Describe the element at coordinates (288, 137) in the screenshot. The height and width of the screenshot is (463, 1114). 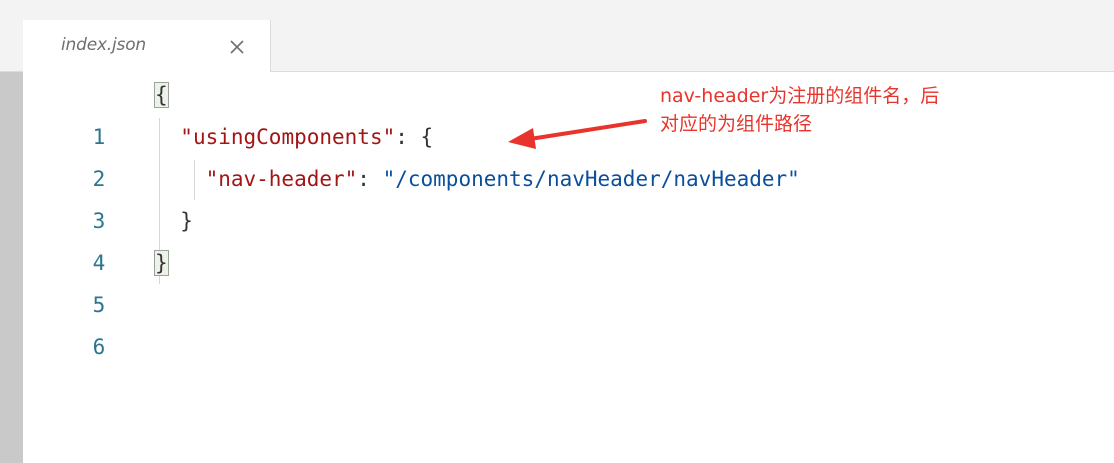
I see `json-key: "usingComponents"` at that location.